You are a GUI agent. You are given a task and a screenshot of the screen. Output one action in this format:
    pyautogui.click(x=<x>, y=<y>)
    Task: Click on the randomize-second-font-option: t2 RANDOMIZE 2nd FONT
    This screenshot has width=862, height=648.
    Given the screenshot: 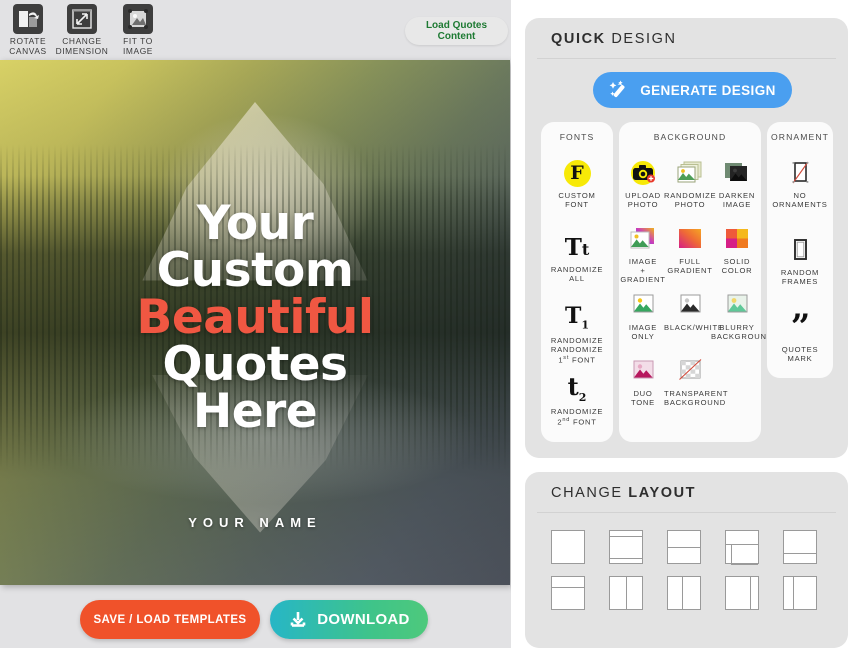 What is the action you would take?
    pyautogui.click(x=577, y=400)
    